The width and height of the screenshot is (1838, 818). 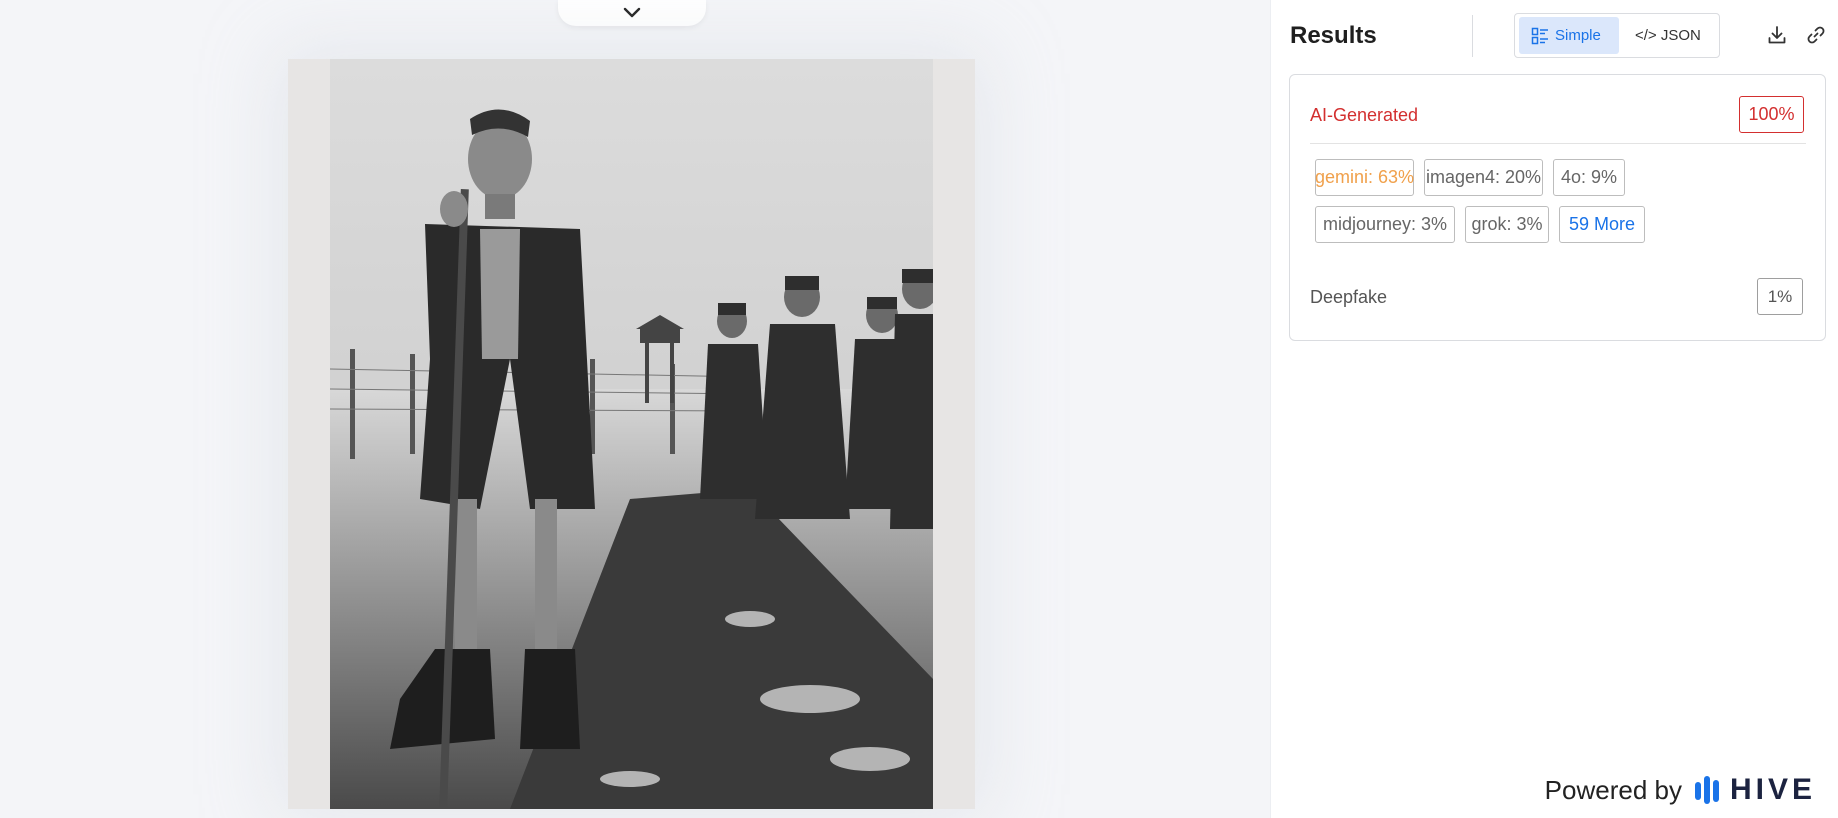 I want to click on source-chip: gemini: 63%, so click(x=1364, y=177).